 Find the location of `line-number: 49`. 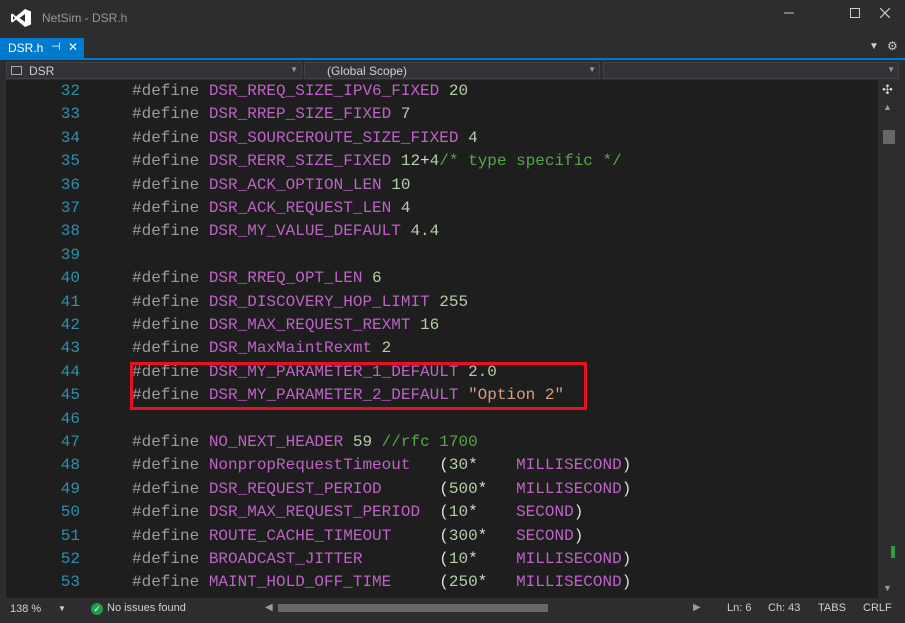

line-number: 49 is located at coordinates (70, 488).